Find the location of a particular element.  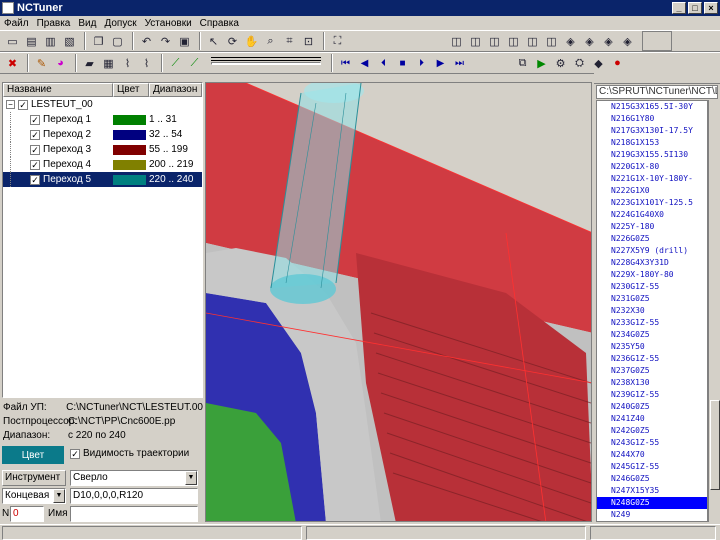

program-vscroll-thumb is located at coordinates (715, 445).